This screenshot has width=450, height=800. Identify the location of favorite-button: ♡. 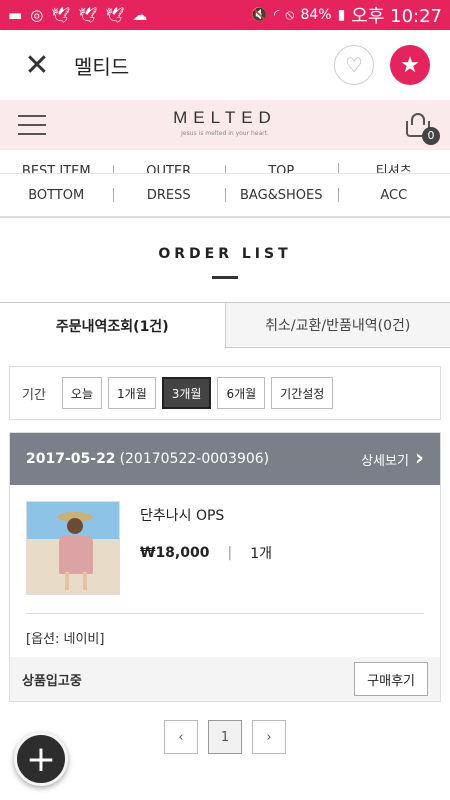
(354, 65).